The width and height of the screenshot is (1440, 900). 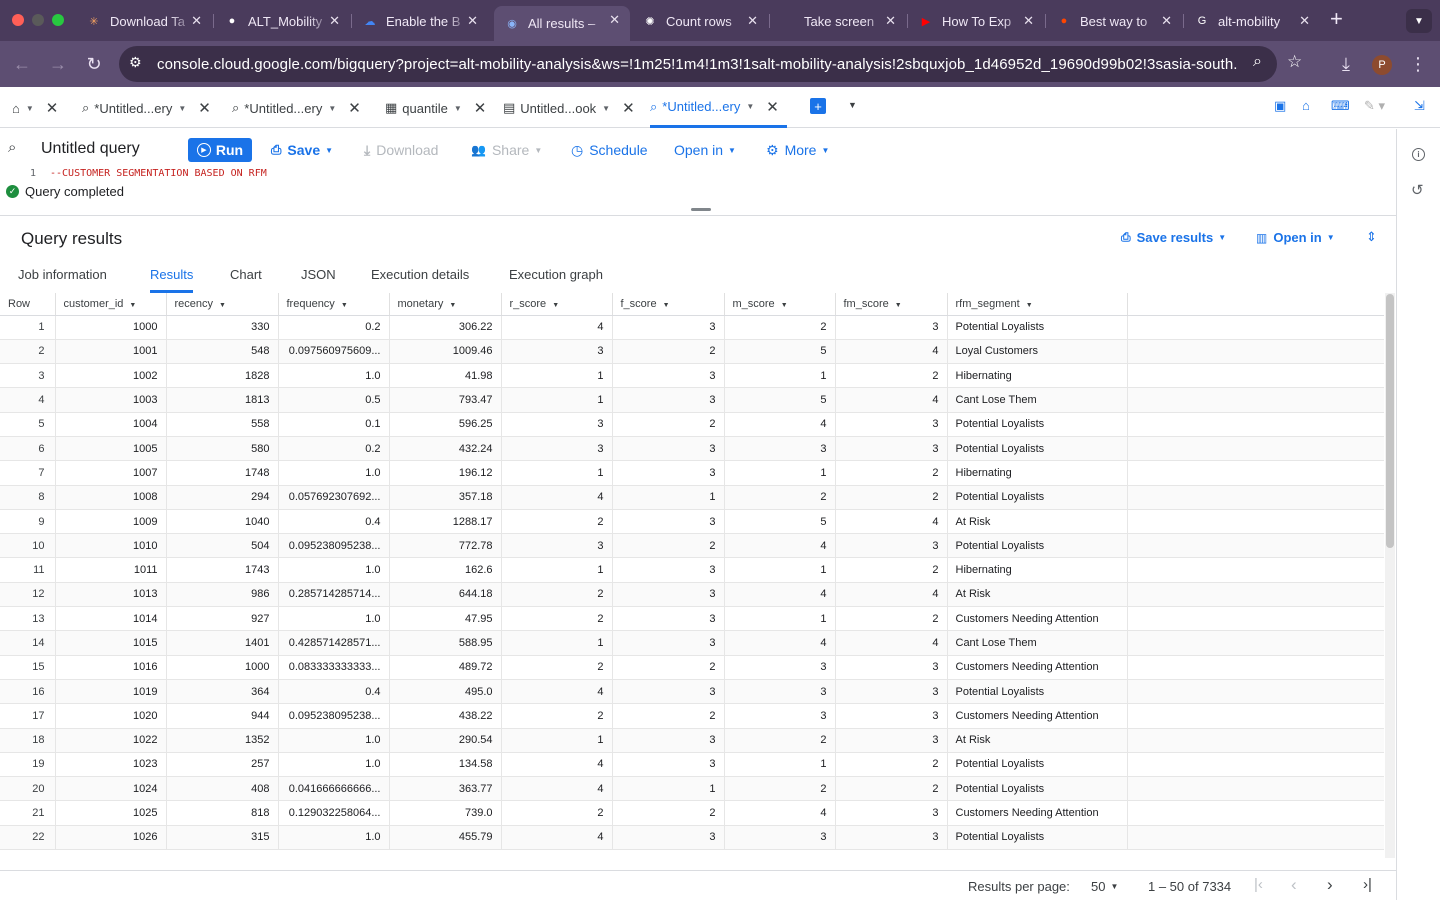 I want to click on column-header: Row, so click(x=28, y=304).